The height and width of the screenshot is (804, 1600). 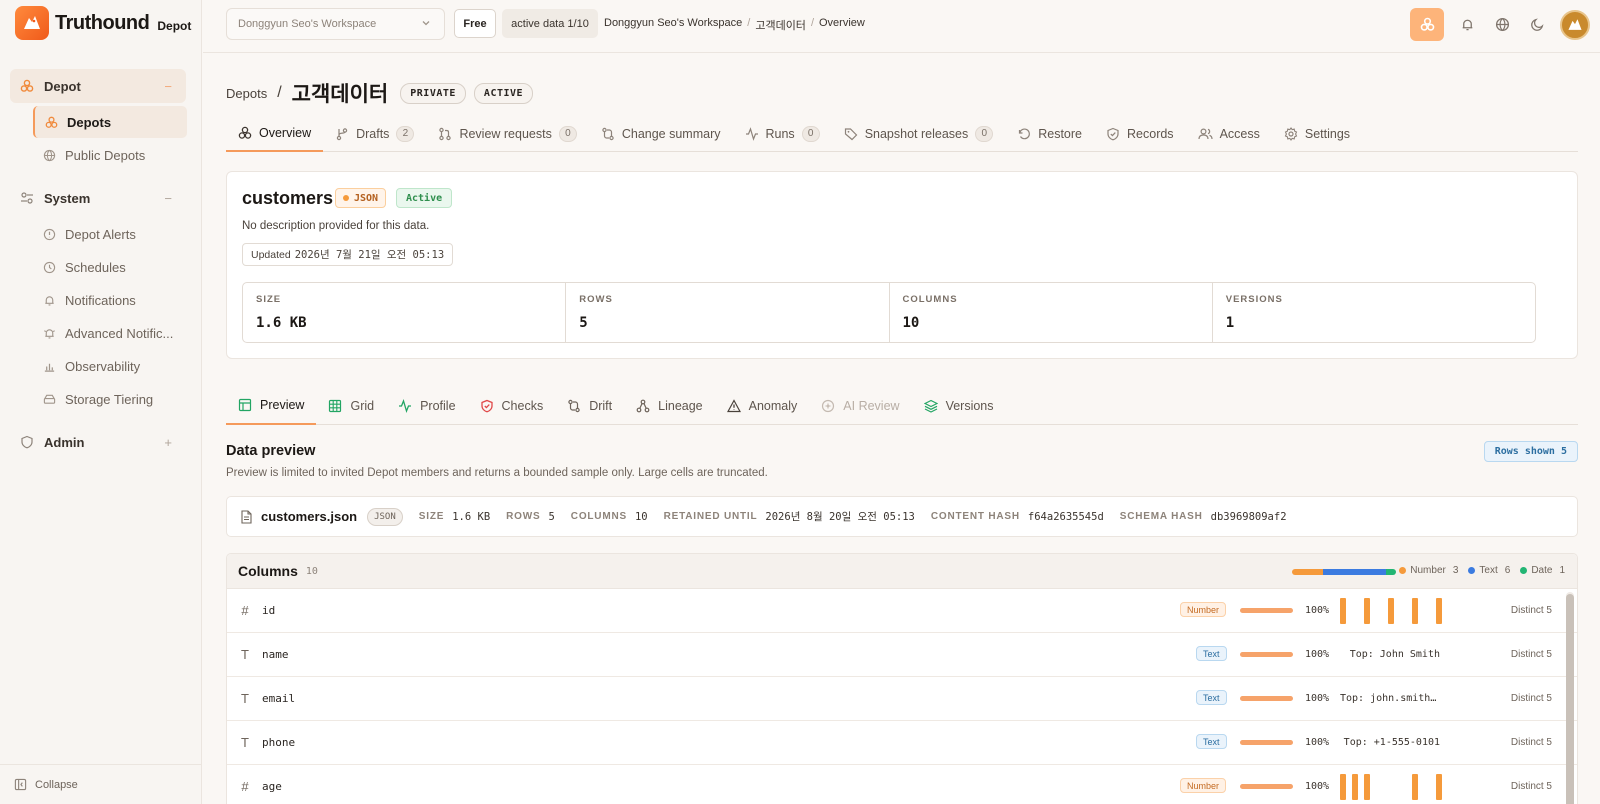 What do you see at coordinates (919, 133) in the screenshot?
I see `tab-snapshot-releases: Snapshot releases 0` at bounding box center [919, 133].